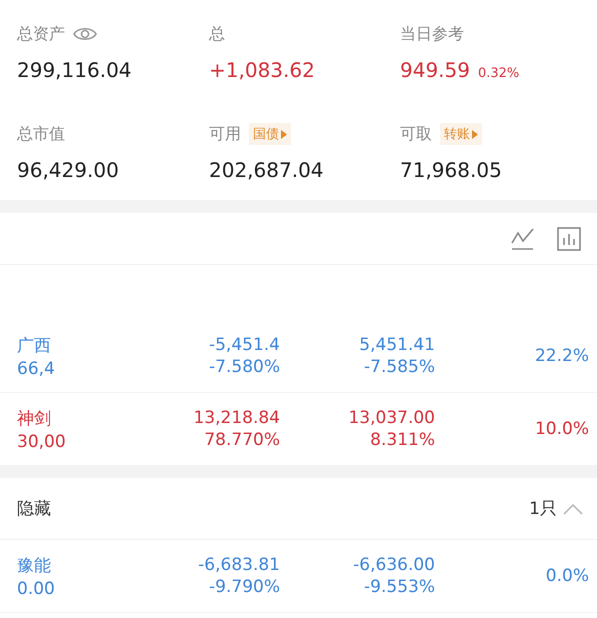  Describe the element at coordinates (561, 356) in the screenshot. I see `position-share: 22.2%` at that location.